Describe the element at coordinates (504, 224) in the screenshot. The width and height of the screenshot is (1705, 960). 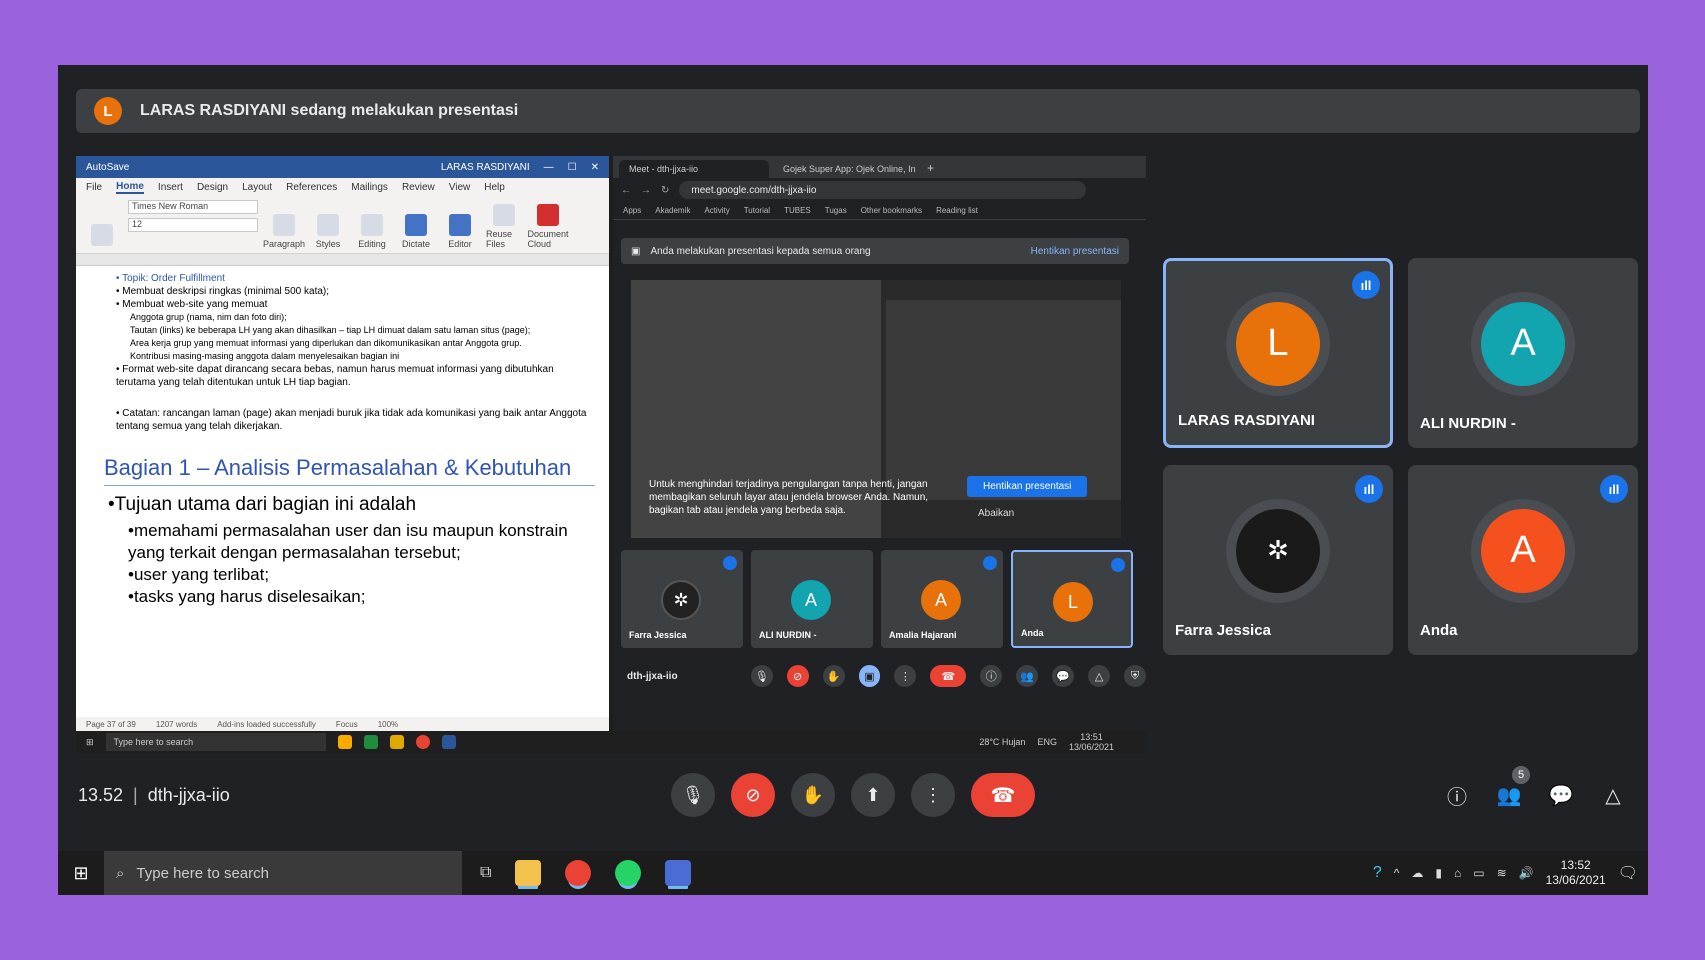
I see `reuse-files-button: Reuse Files` at that location.